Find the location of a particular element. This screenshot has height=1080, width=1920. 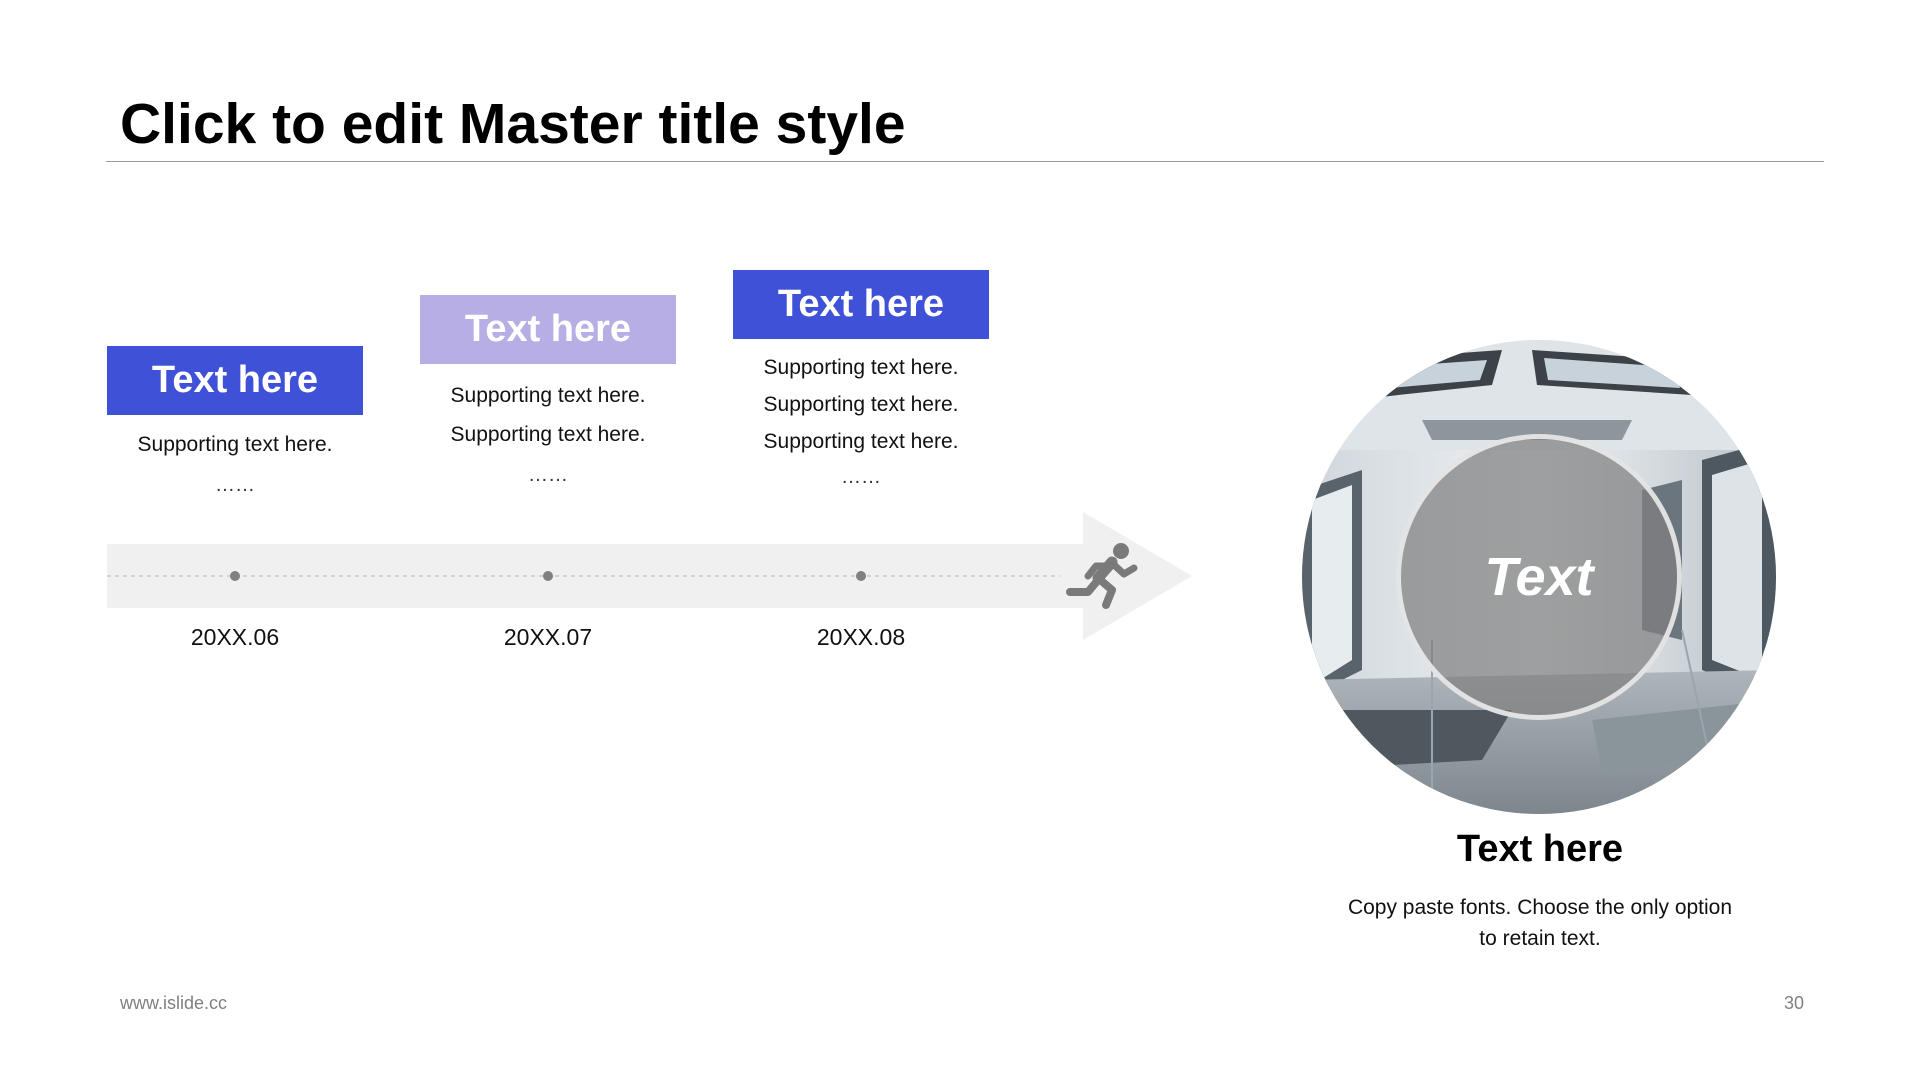

overlay-text: Text is located at coordinates (1538, 577).